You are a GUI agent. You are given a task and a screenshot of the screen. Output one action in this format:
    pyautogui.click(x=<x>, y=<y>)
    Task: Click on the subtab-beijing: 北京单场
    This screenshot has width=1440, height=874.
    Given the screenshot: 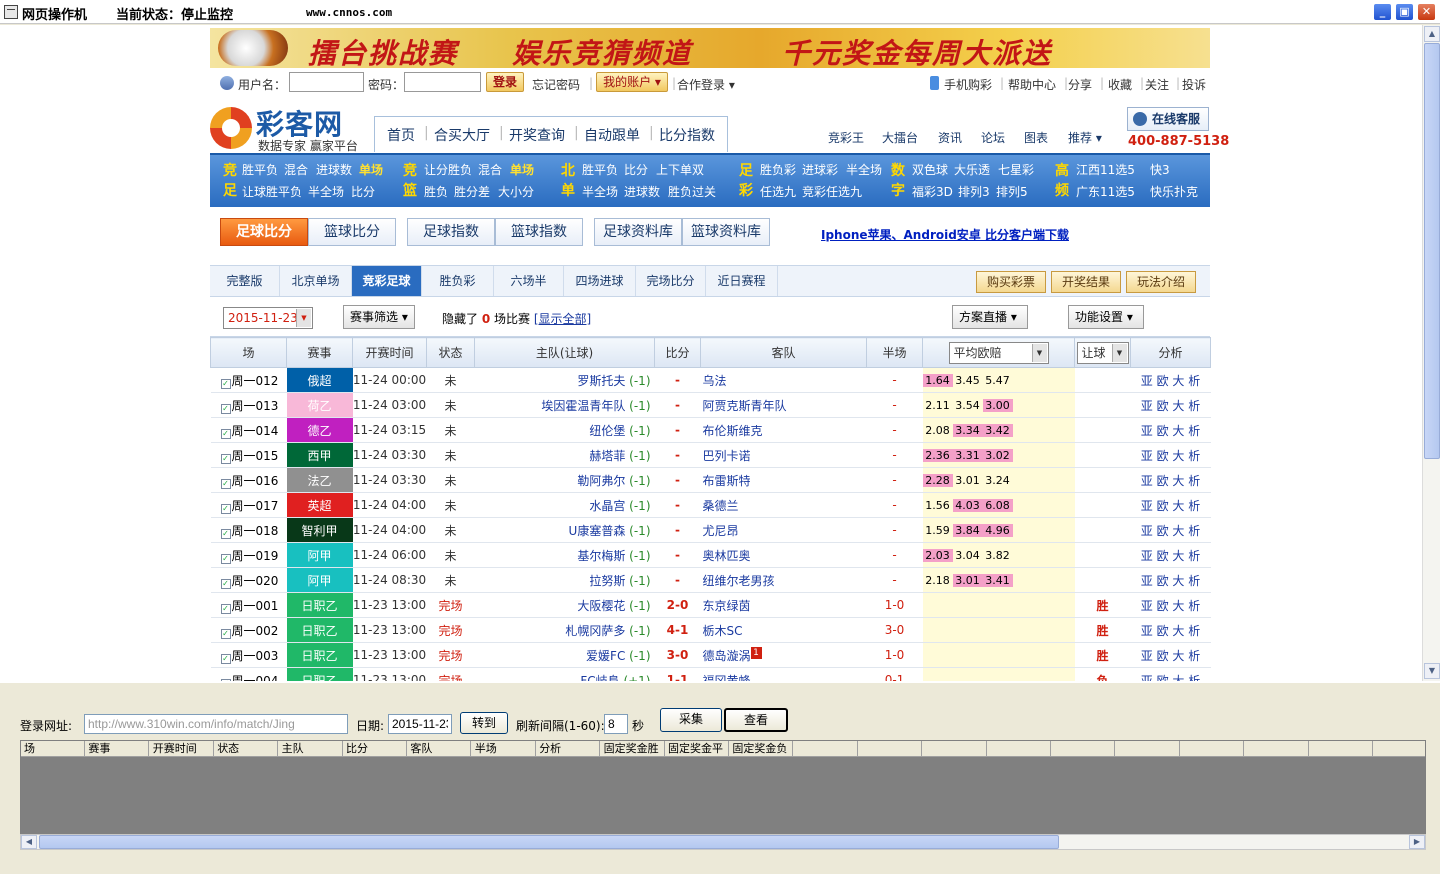 What is the action you would take?
    pyautogui.click(x=316, y=281)
    